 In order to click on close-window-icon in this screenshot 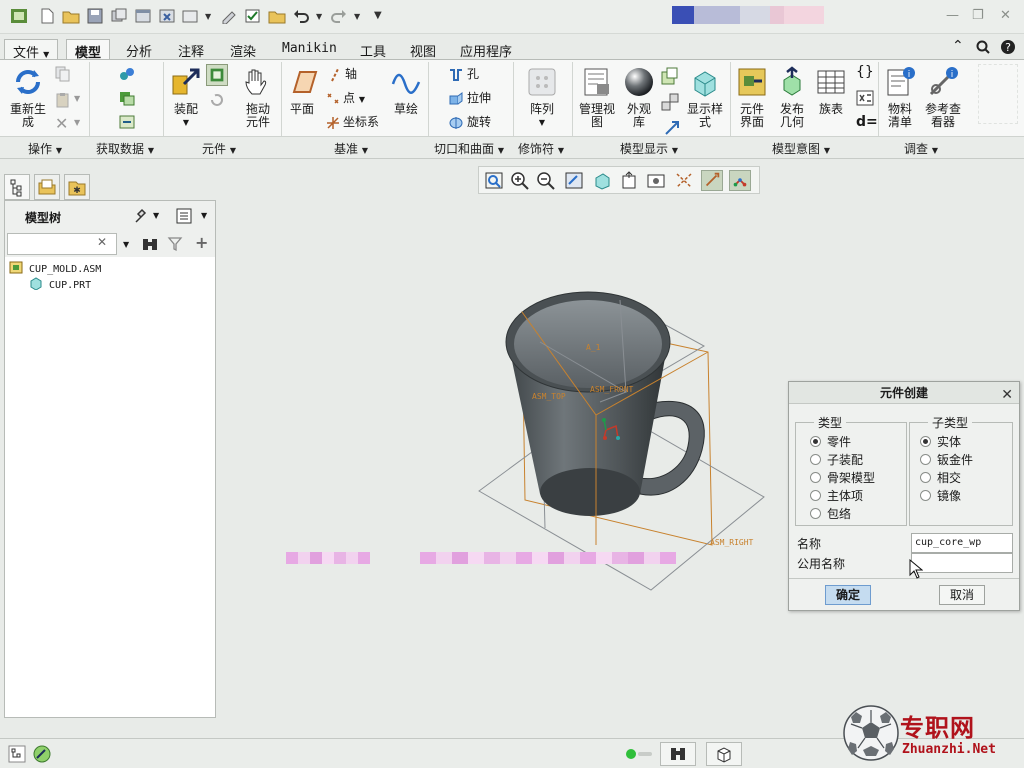, I will do `click(167, 16)`.